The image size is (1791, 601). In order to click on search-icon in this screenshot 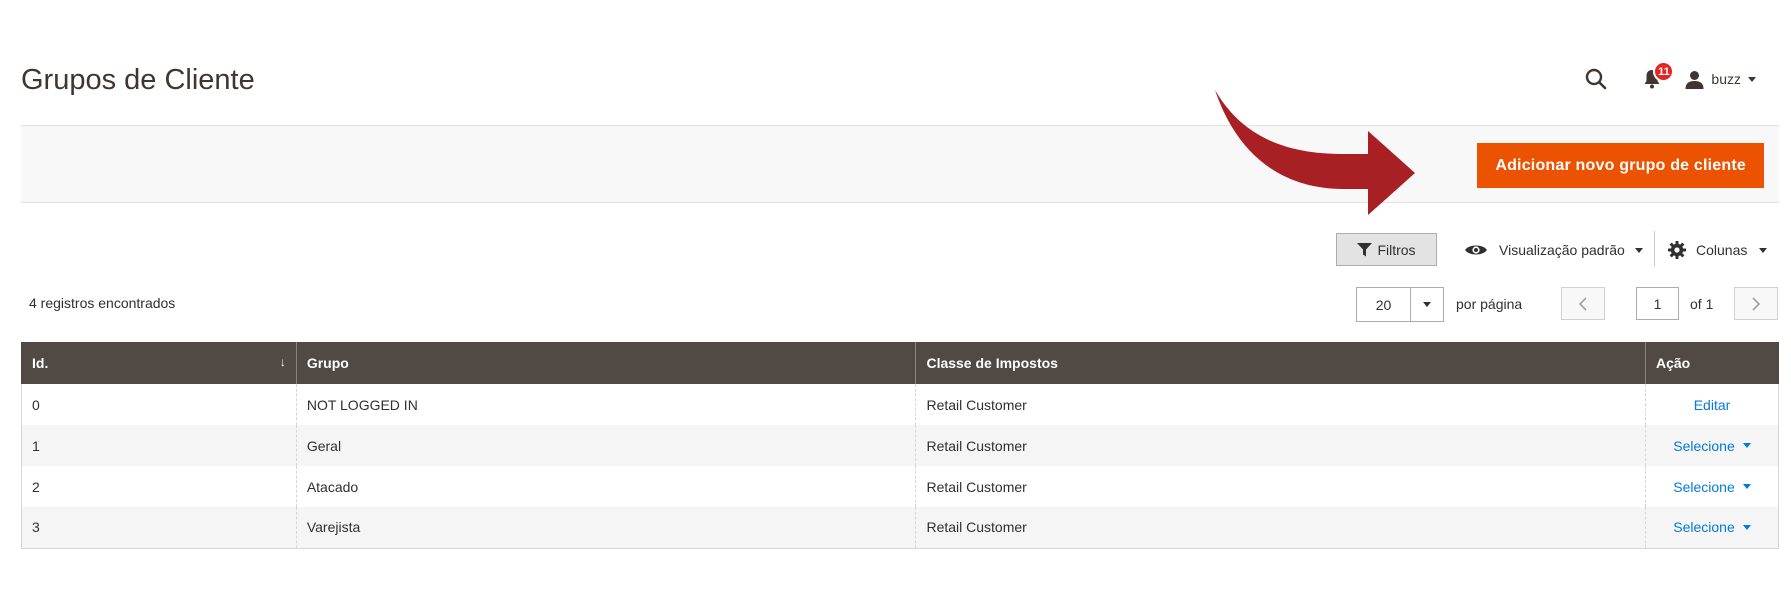, I will do `click(1596, 79)`.